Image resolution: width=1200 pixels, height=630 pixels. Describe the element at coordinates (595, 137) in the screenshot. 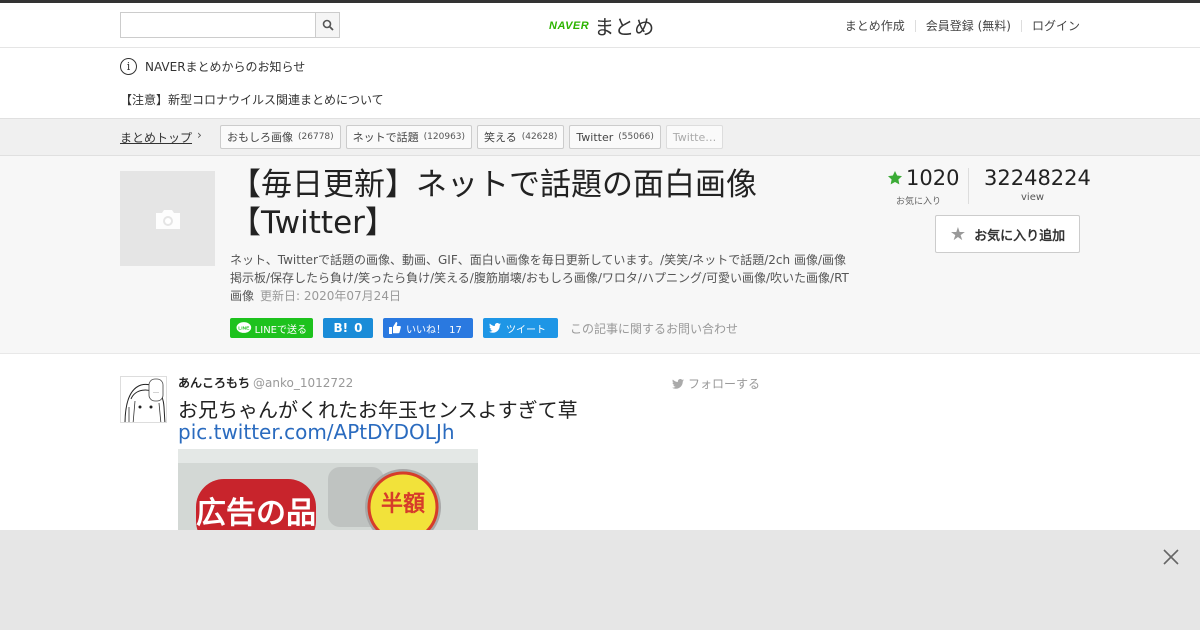

I see `tag-label: Twitter` at that location.